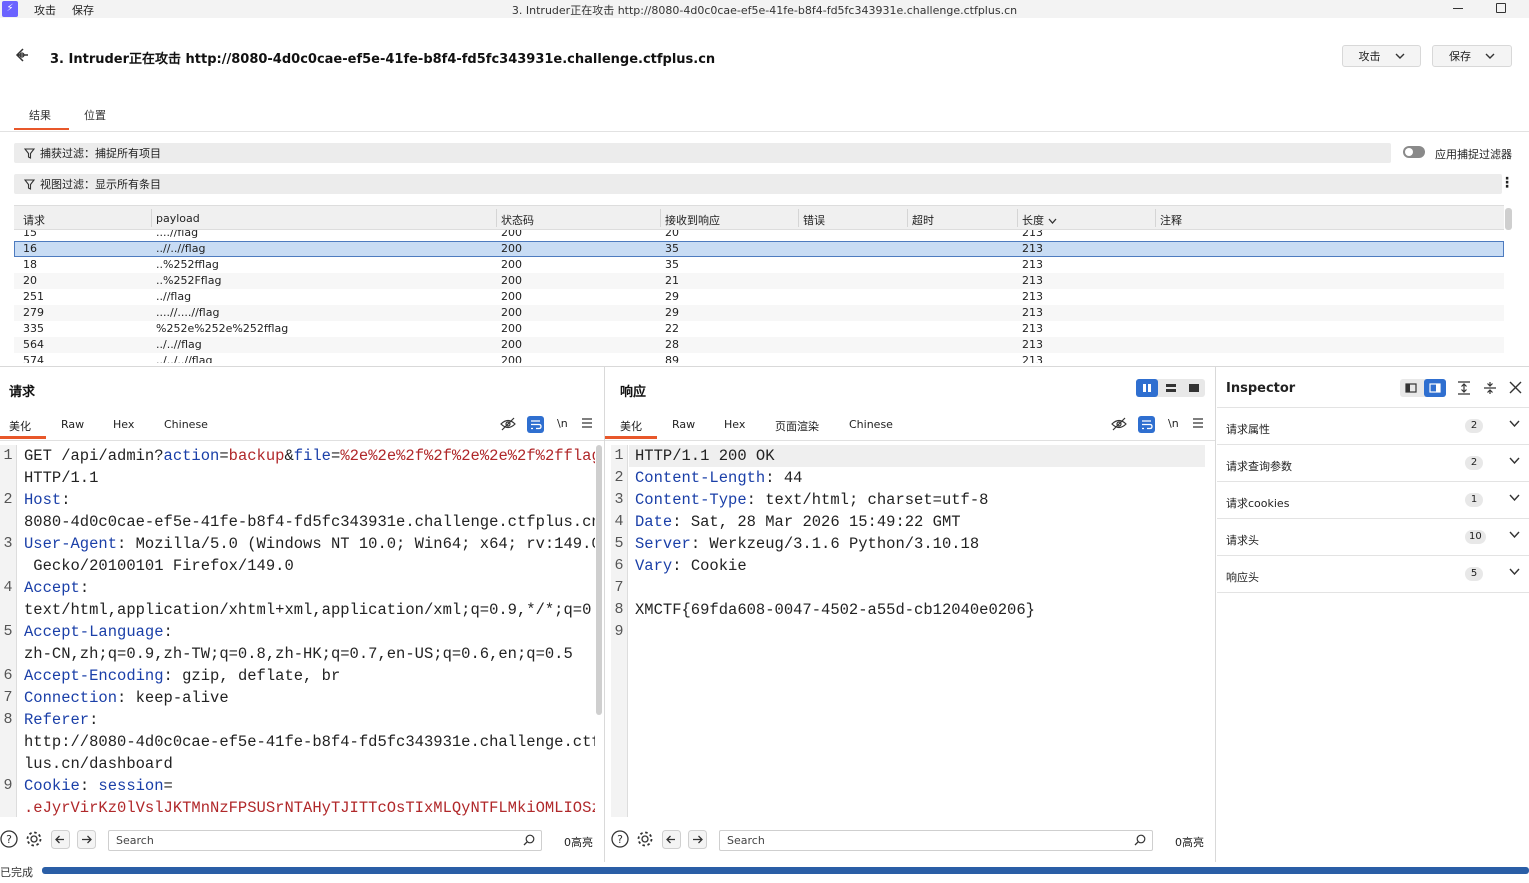  Describe the element at coordinates (34, 220) in the screenshot. I see `column-header-request: 请求` at that location.